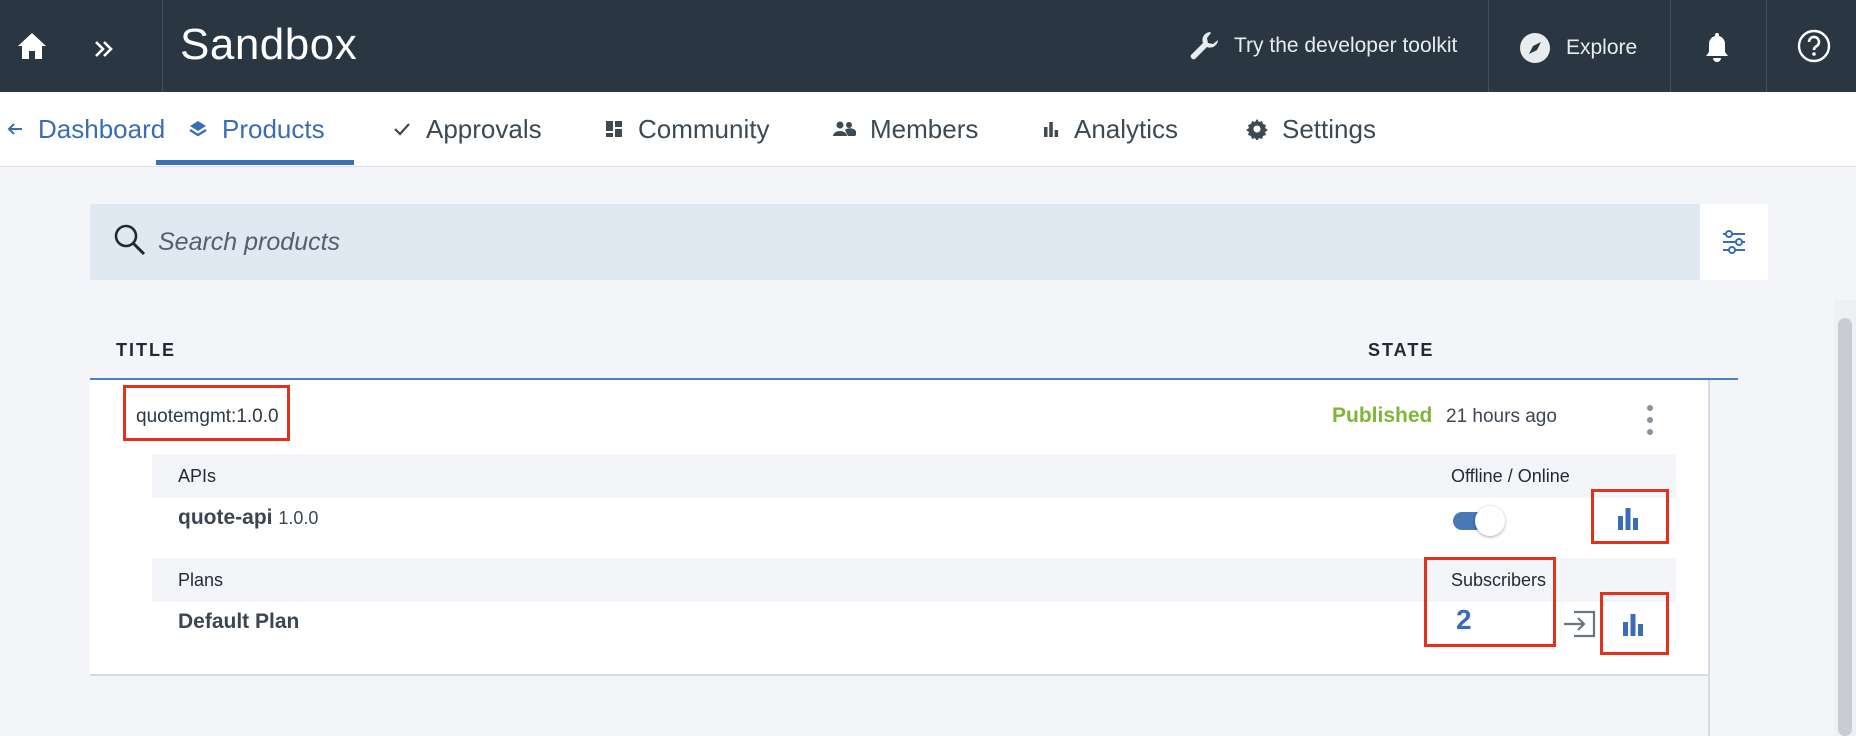  Describe the element at coordinates (14, 129) in the screenshot. I see `arrow-left-icon` at that location.